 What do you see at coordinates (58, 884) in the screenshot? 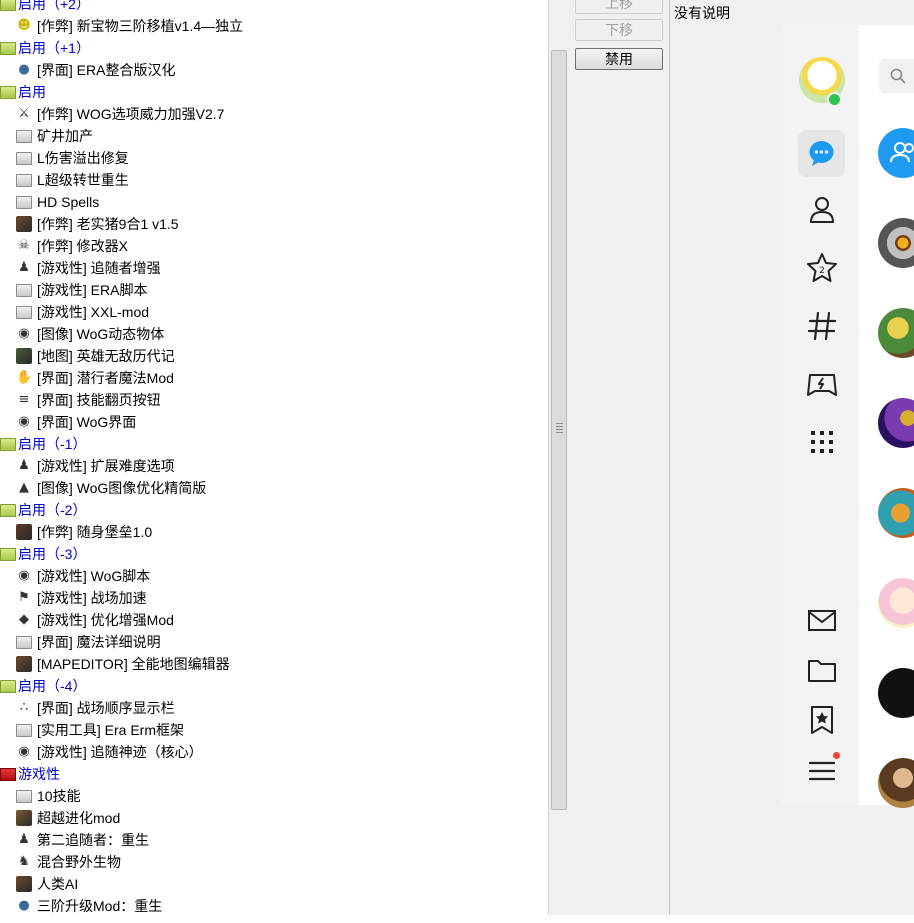
I see `tree-item-label: 人类AI` at bounding box center [58, 884].